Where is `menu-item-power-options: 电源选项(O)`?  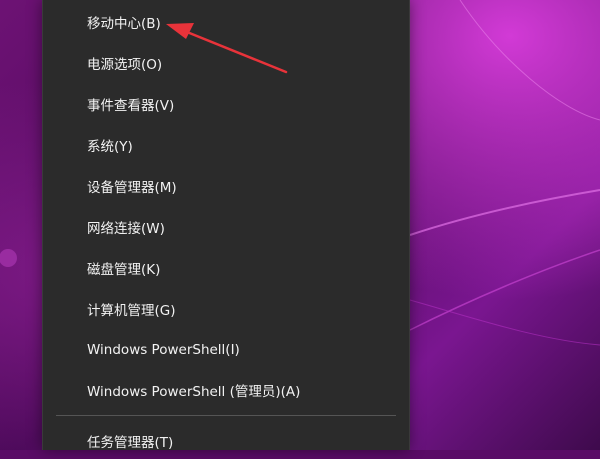
menu-item-power-options: 电源选项(O) is located at coordinates (226, 63).